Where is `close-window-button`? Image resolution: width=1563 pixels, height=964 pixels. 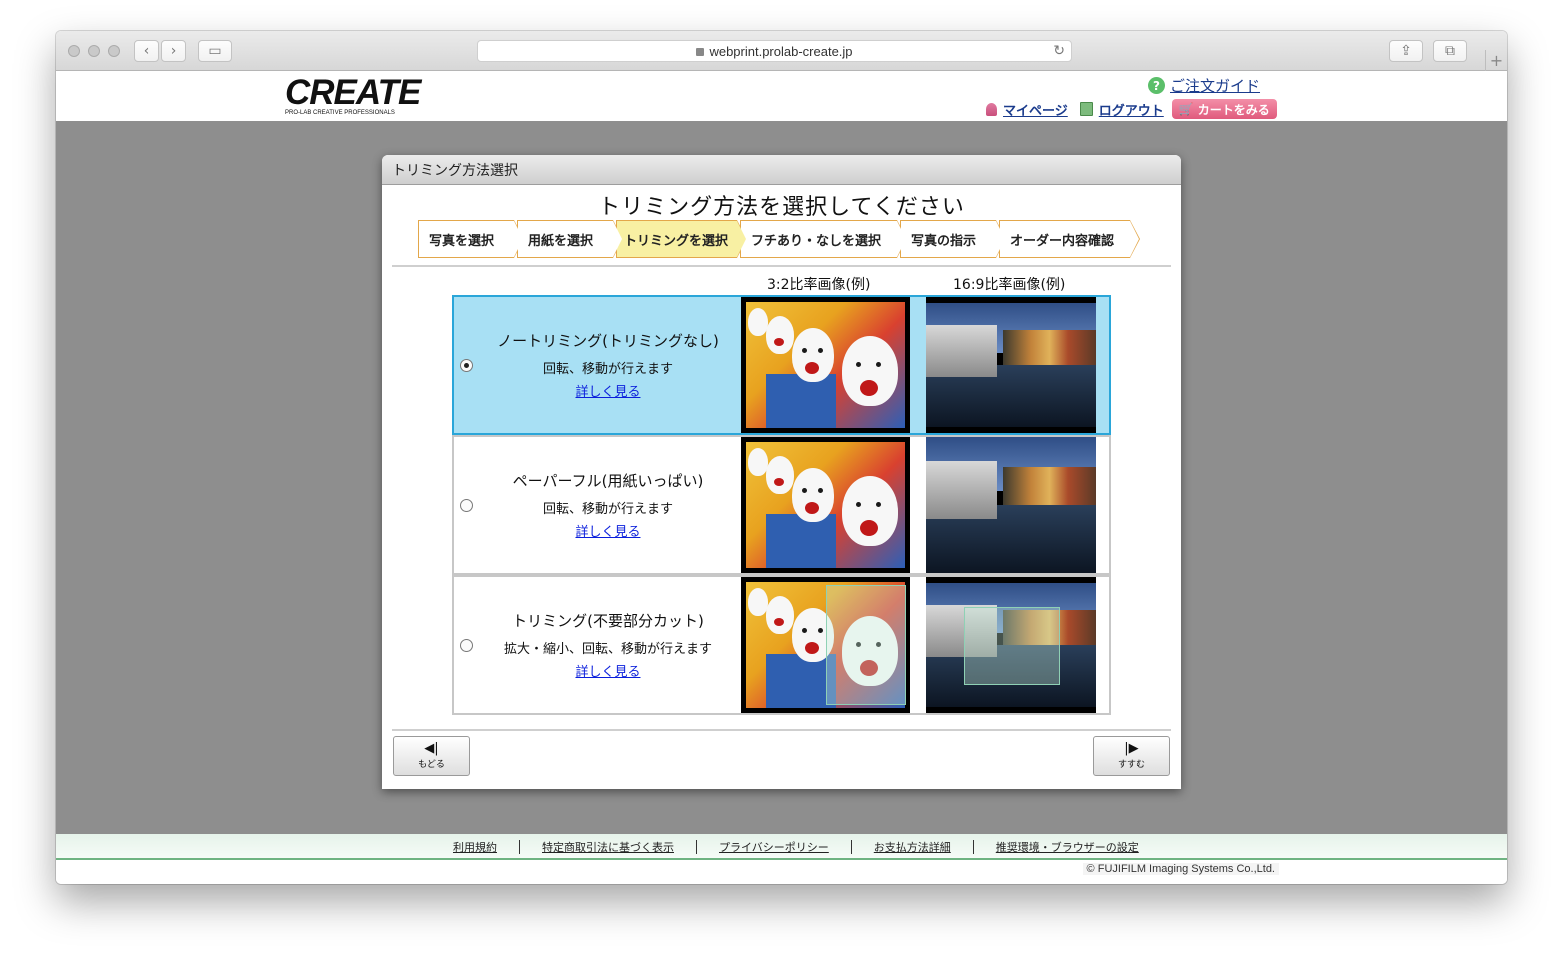 close-window-button is located at coordinates (74, 51).